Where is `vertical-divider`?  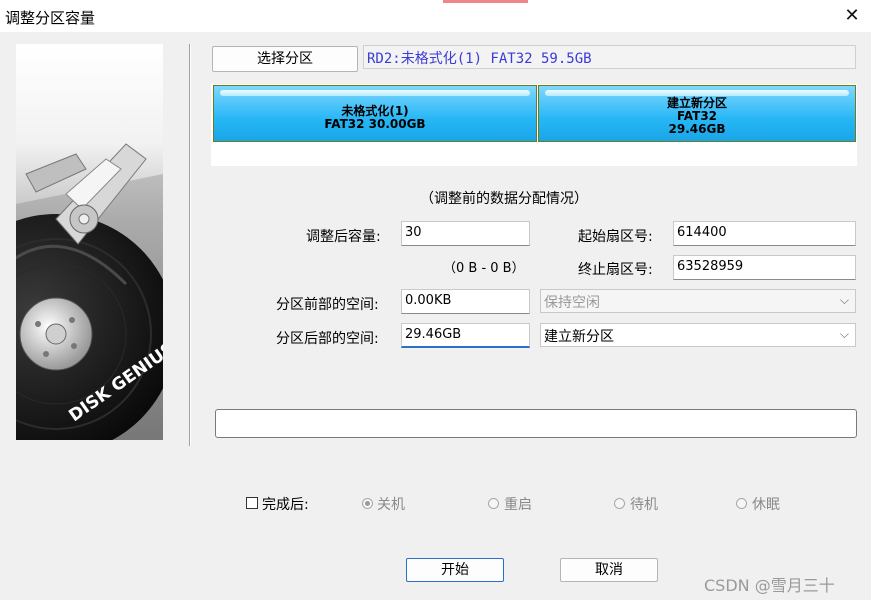 vertical-divider is located at coordinates (190, 245).